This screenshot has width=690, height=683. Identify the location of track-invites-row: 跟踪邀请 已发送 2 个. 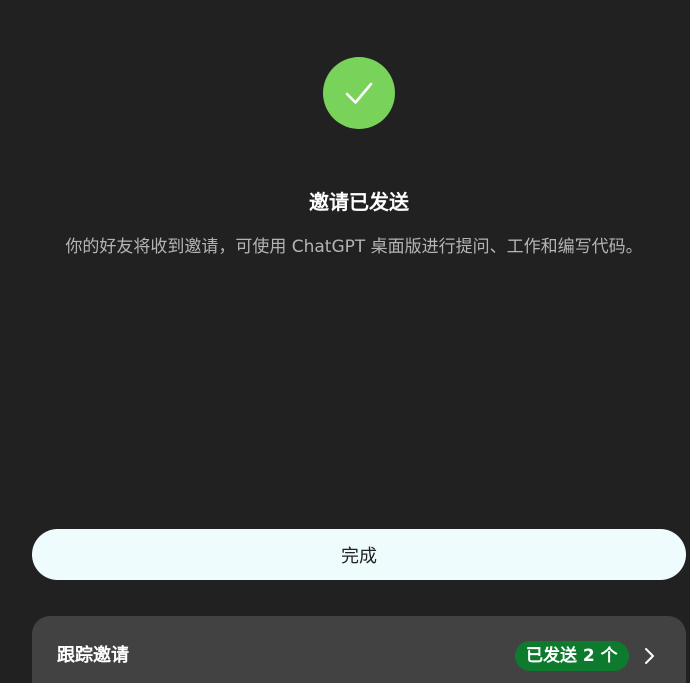
(359, 649).